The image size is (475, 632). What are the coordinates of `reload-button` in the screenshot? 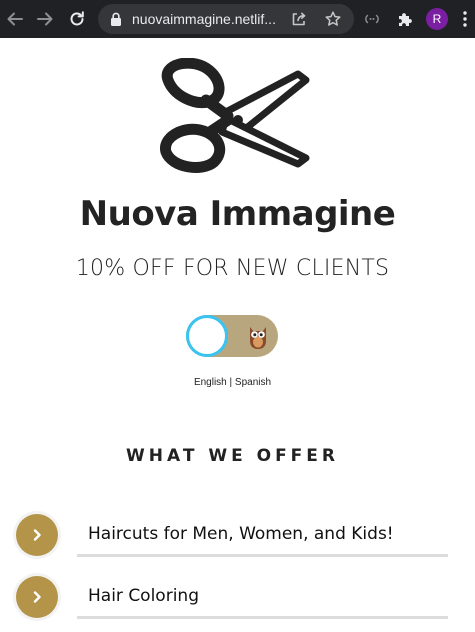 It's located at (77, 19).